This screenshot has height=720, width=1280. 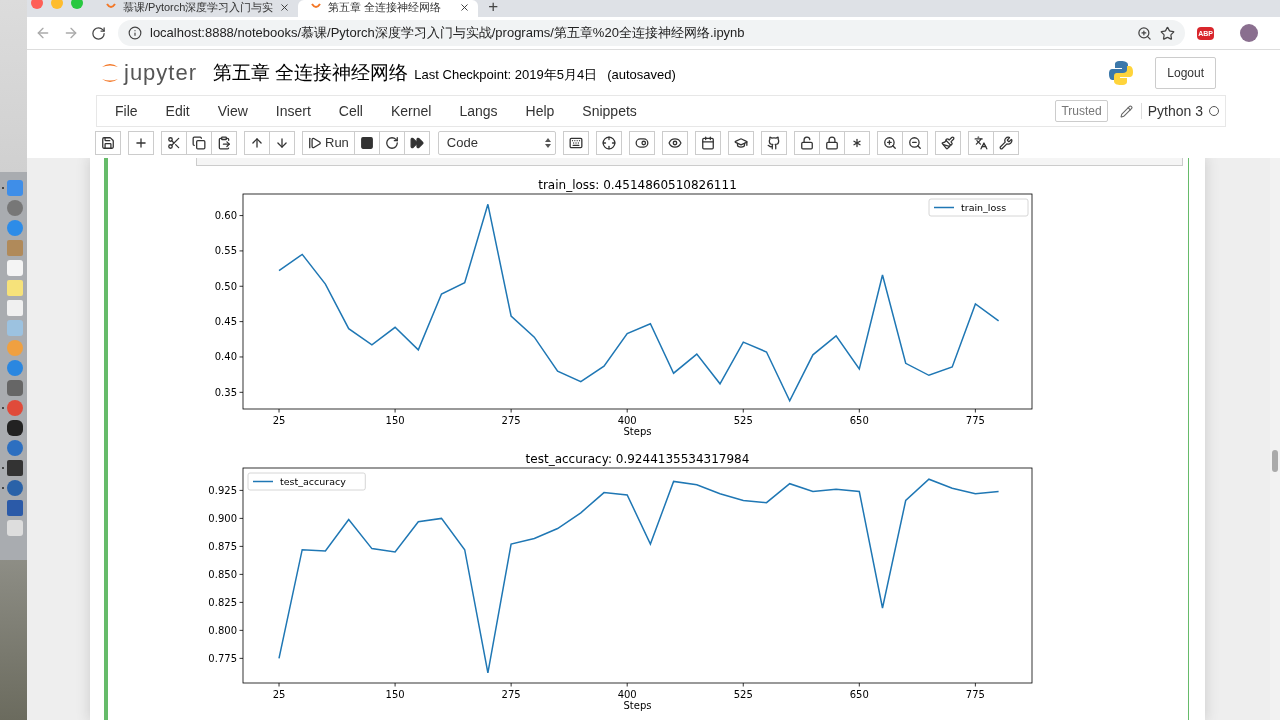 What do you see at coordinates (773, 142) in the screenshot?
I see `github-button` at bounding box center [773, 142].